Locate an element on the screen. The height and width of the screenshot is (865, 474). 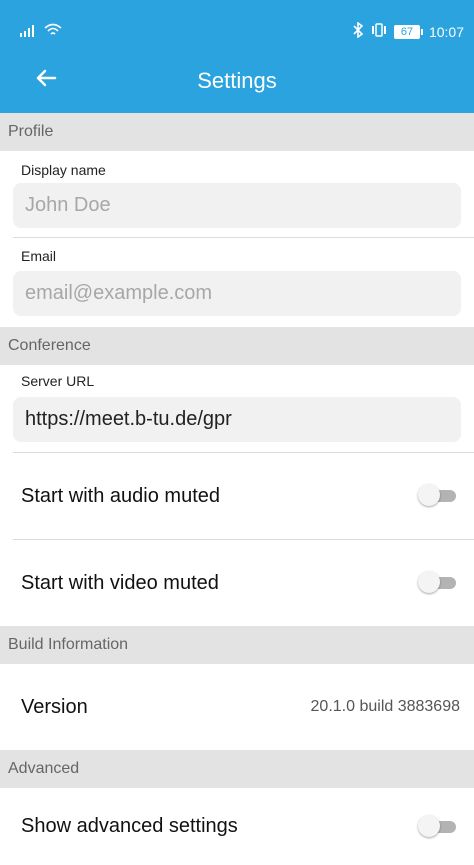
status-left is located at coordinates (41, 32).